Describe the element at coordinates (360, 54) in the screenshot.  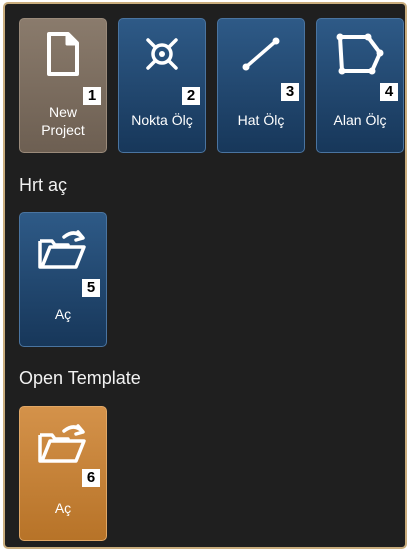
I see `area-measure-icon` at that location.